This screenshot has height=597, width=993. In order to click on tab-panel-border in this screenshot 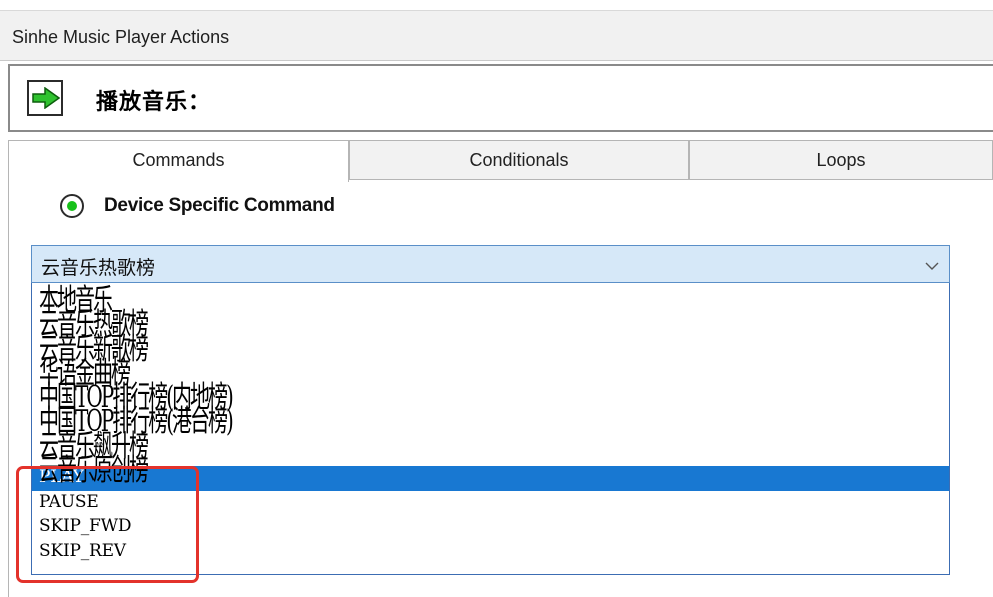, I will do `click(8, 388)`.